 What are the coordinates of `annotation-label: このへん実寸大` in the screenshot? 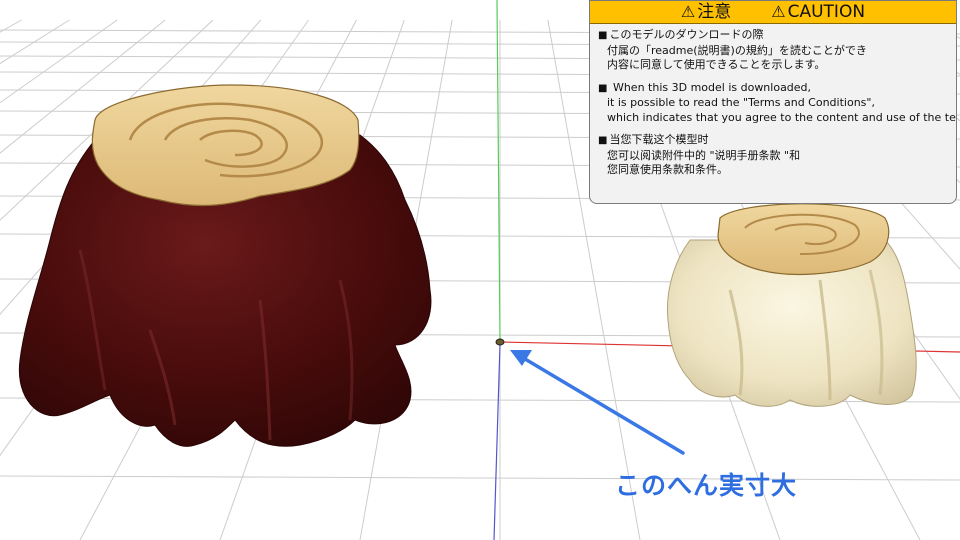 It's located at (706, 485).